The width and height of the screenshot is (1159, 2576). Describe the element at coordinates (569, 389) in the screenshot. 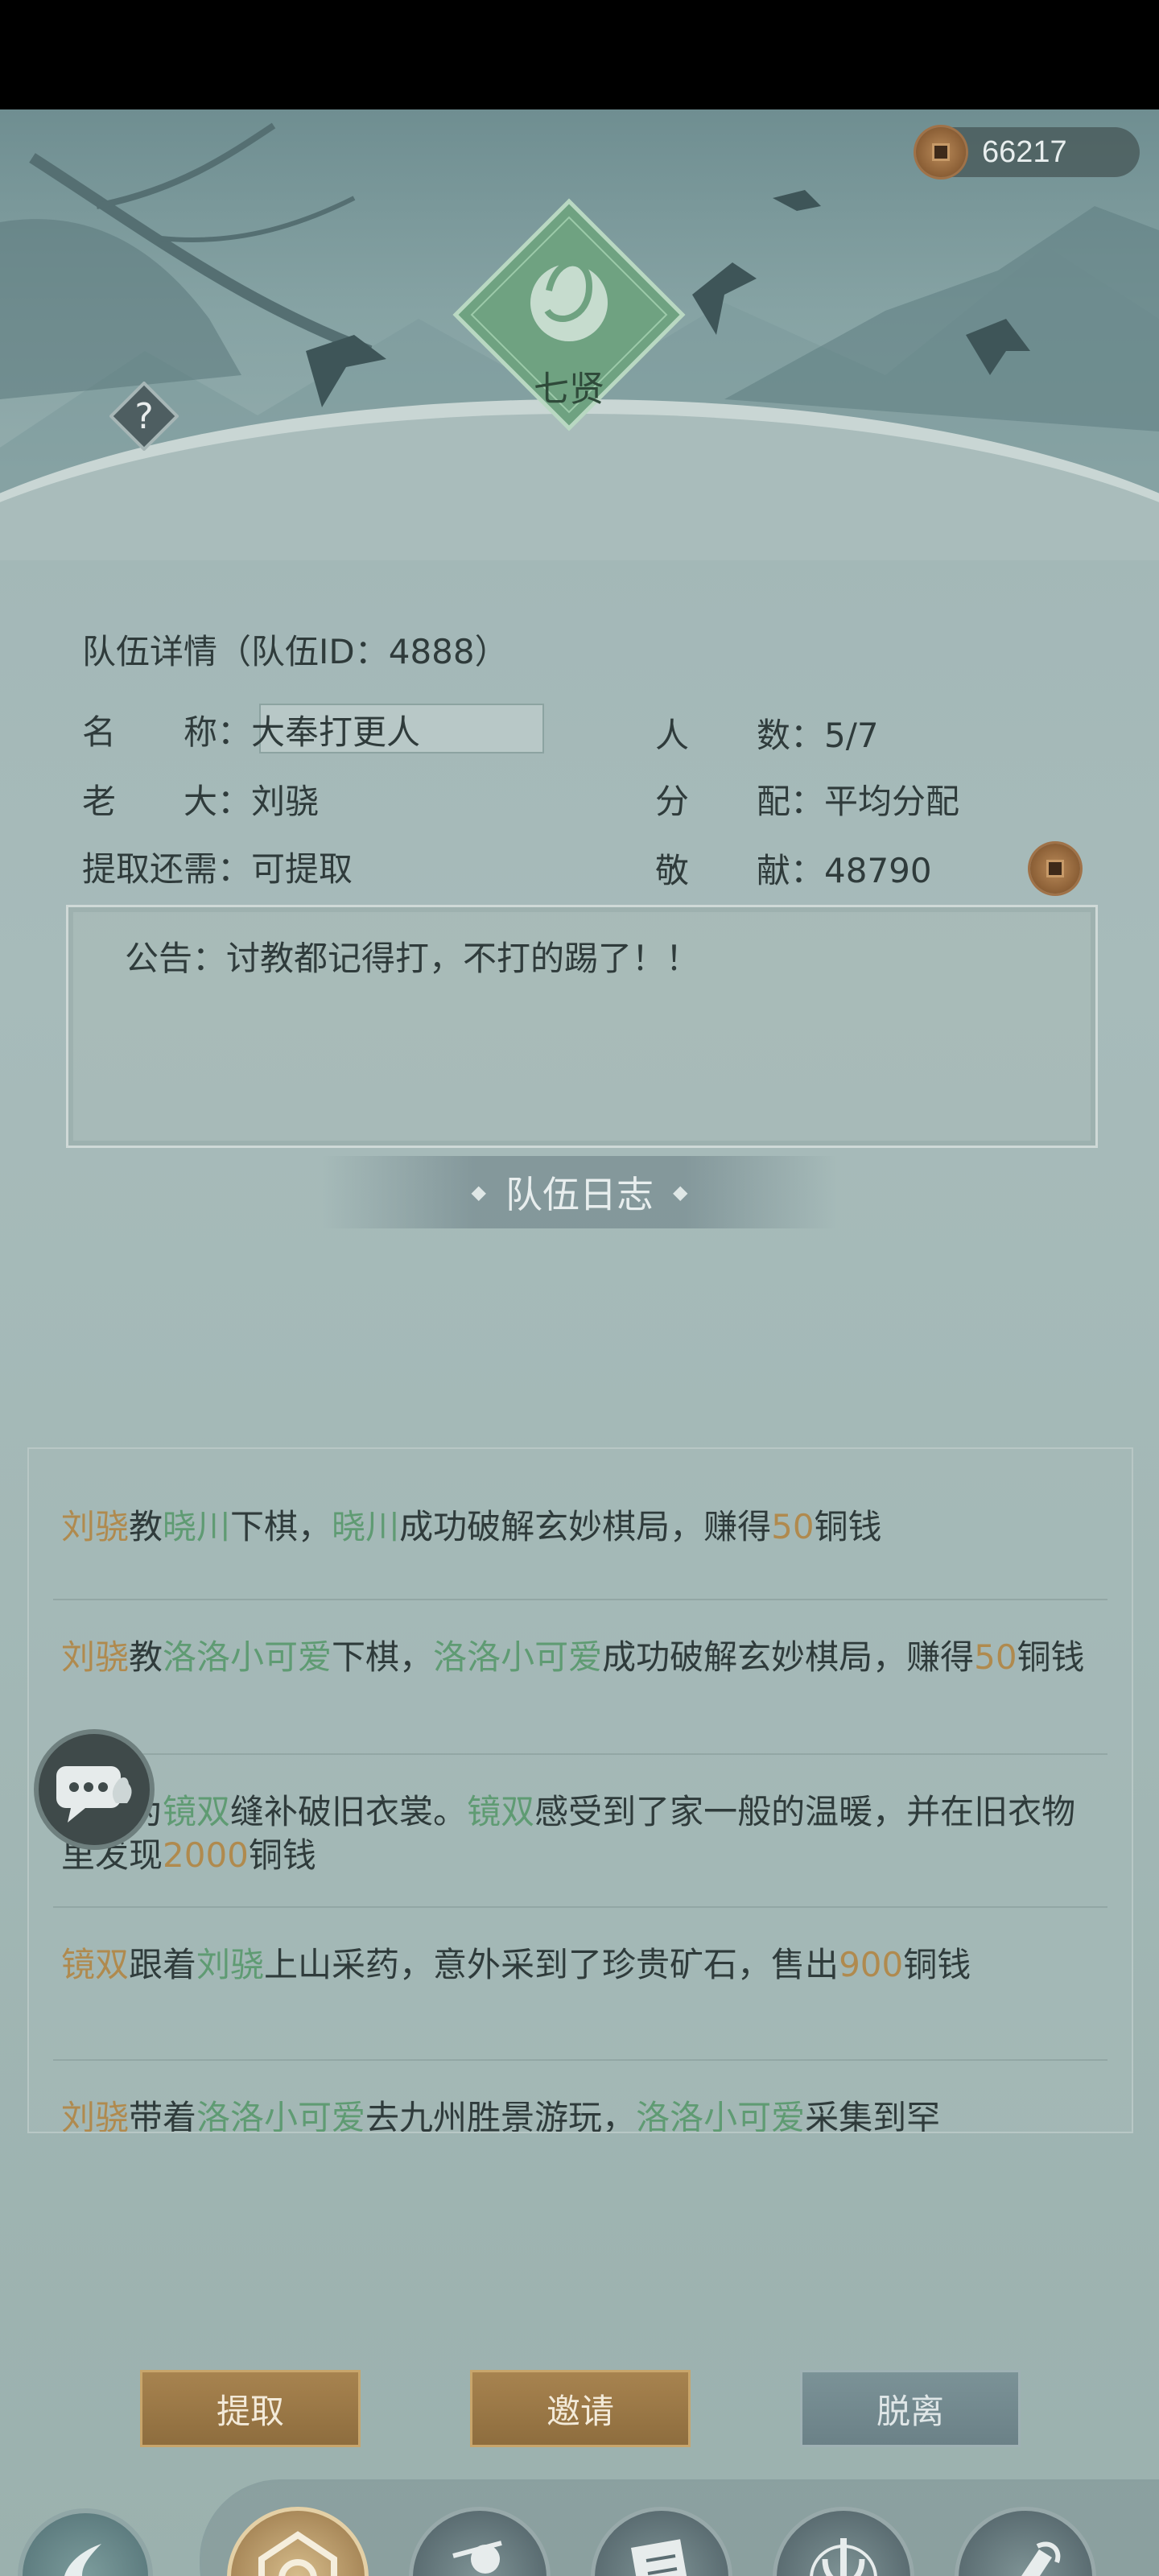

I see `emblem-text: 七贤` at that location.